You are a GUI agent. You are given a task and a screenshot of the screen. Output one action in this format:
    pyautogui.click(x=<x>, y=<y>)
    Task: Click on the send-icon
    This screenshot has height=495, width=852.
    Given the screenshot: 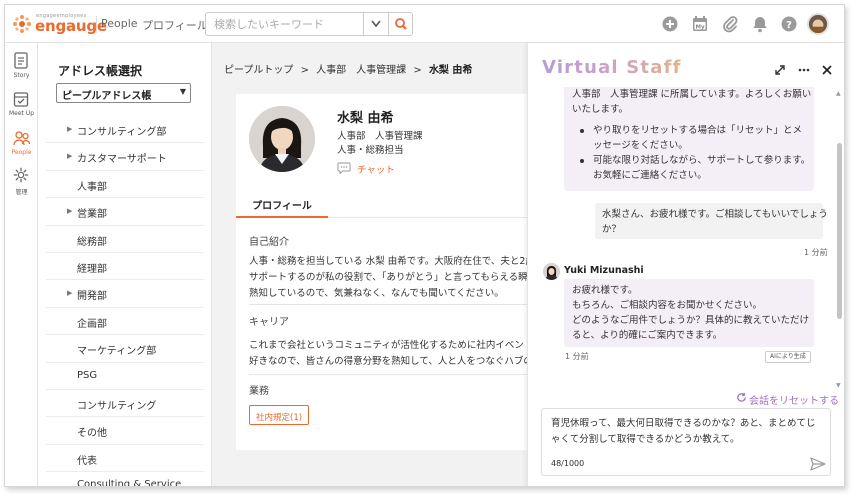 What is the action you would take?
    pyautogui.click(x=818, y=464)
    